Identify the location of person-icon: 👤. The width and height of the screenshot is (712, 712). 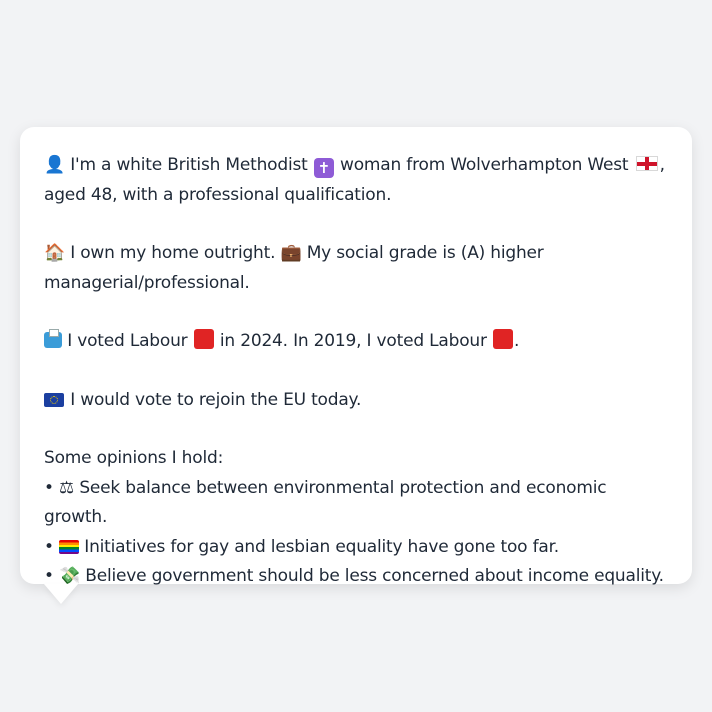
(54, 165).